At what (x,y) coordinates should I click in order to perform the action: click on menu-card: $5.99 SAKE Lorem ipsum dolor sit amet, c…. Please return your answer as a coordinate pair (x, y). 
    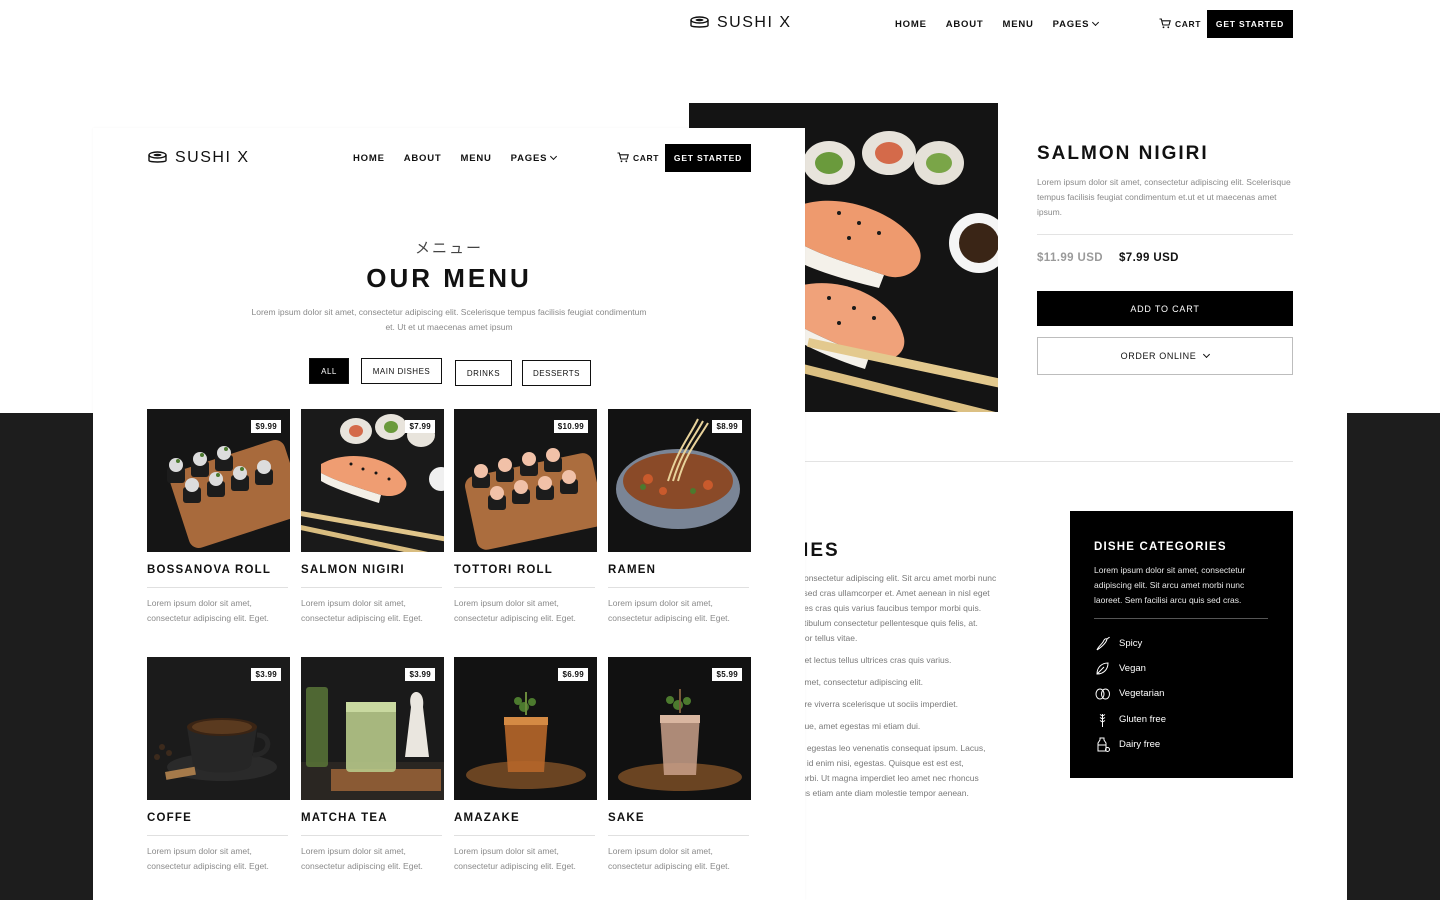
    Looking at the image, I should click on (679, 764).